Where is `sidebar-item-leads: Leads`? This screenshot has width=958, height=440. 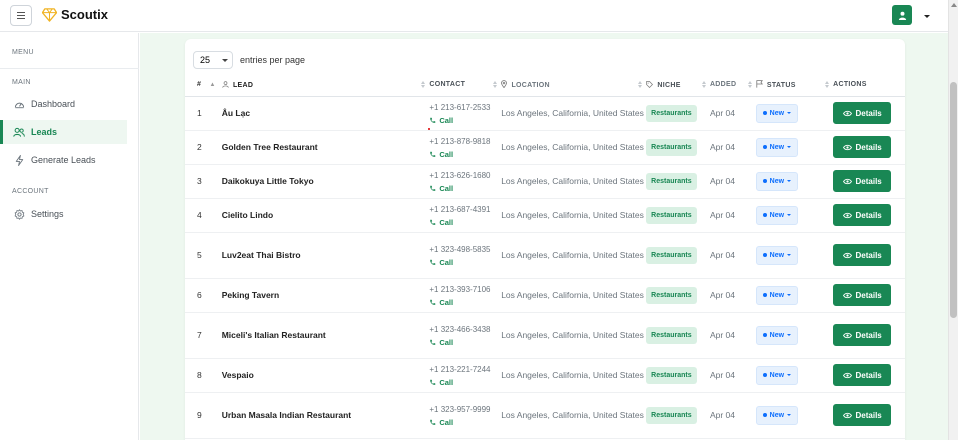
sidebar-item-leads: Leads is located at coordinates (63, 132).